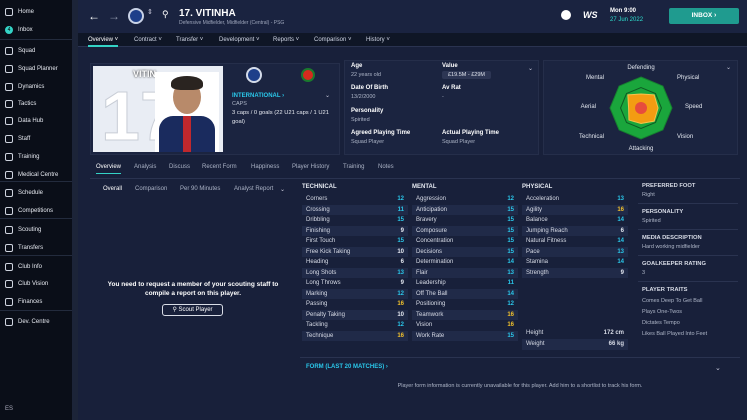  Describe the element at coordinates (575, 262) in the screenshot. I see `physical-attr-row: Stamina 14` at that location.